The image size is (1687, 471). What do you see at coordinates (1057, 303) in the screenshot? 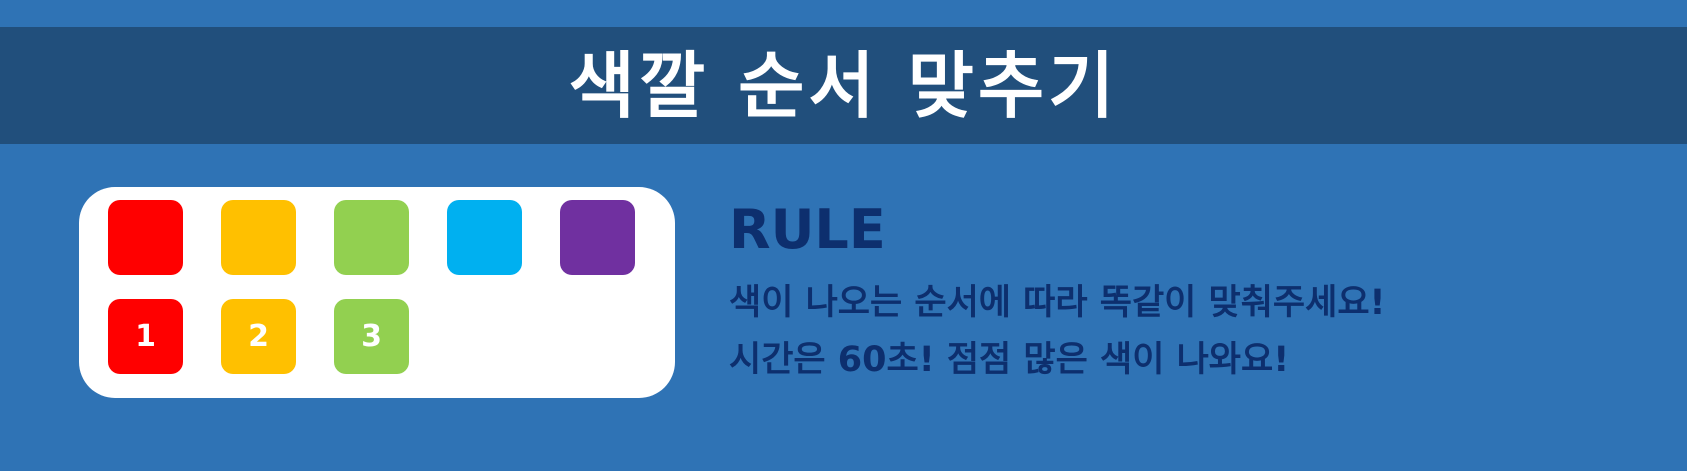
I see `rule-text-line-1: 색이 나오는 순서에 따라 똑같이 맞춰주세요!` at bounding box center [1057, 303].